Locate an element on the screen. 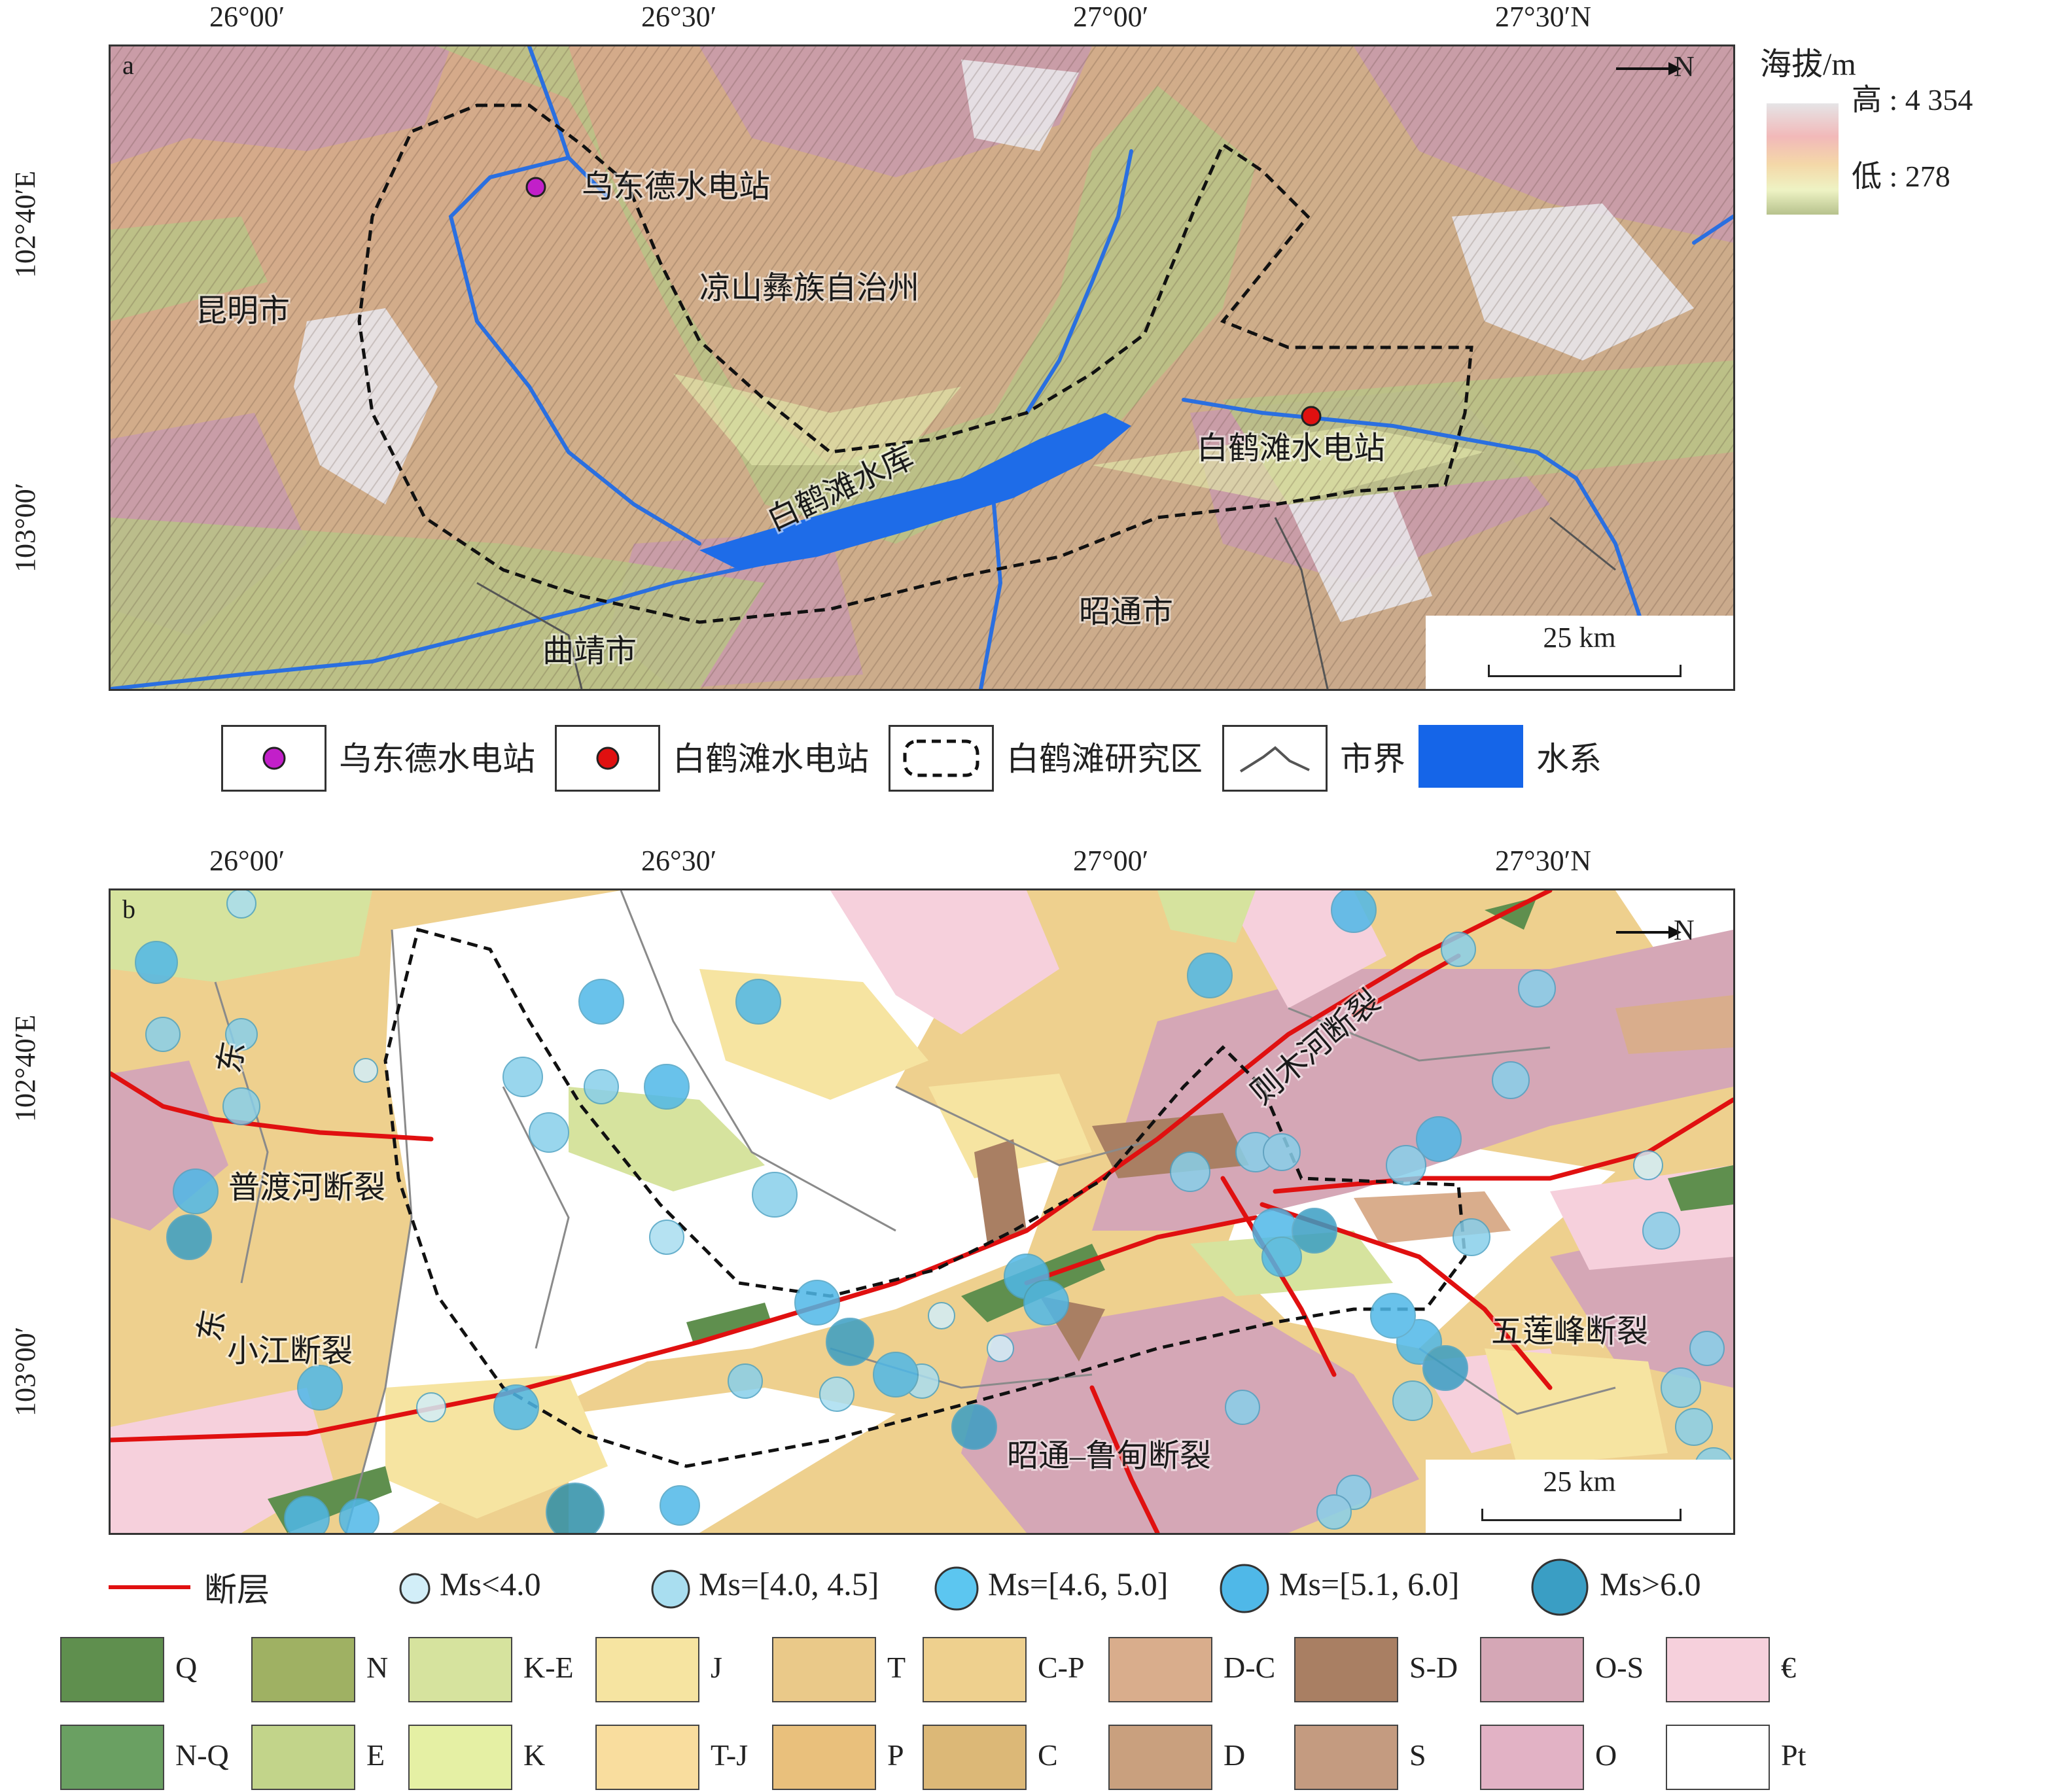  legend-eq-1-label: Ms<4.0 is located at coordinates (490, 1584).